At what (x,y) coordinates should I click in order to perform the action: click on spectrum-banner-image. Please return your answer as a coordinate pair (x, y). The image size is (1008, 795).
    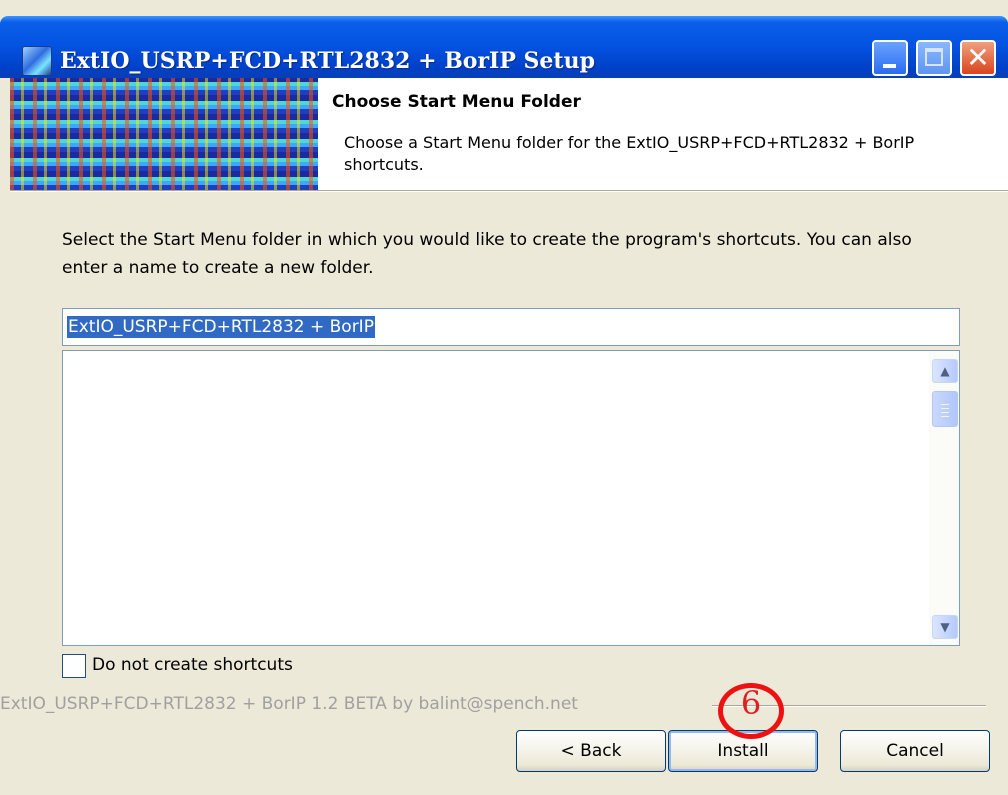
    Looking at the image, I should click on (164, 134).